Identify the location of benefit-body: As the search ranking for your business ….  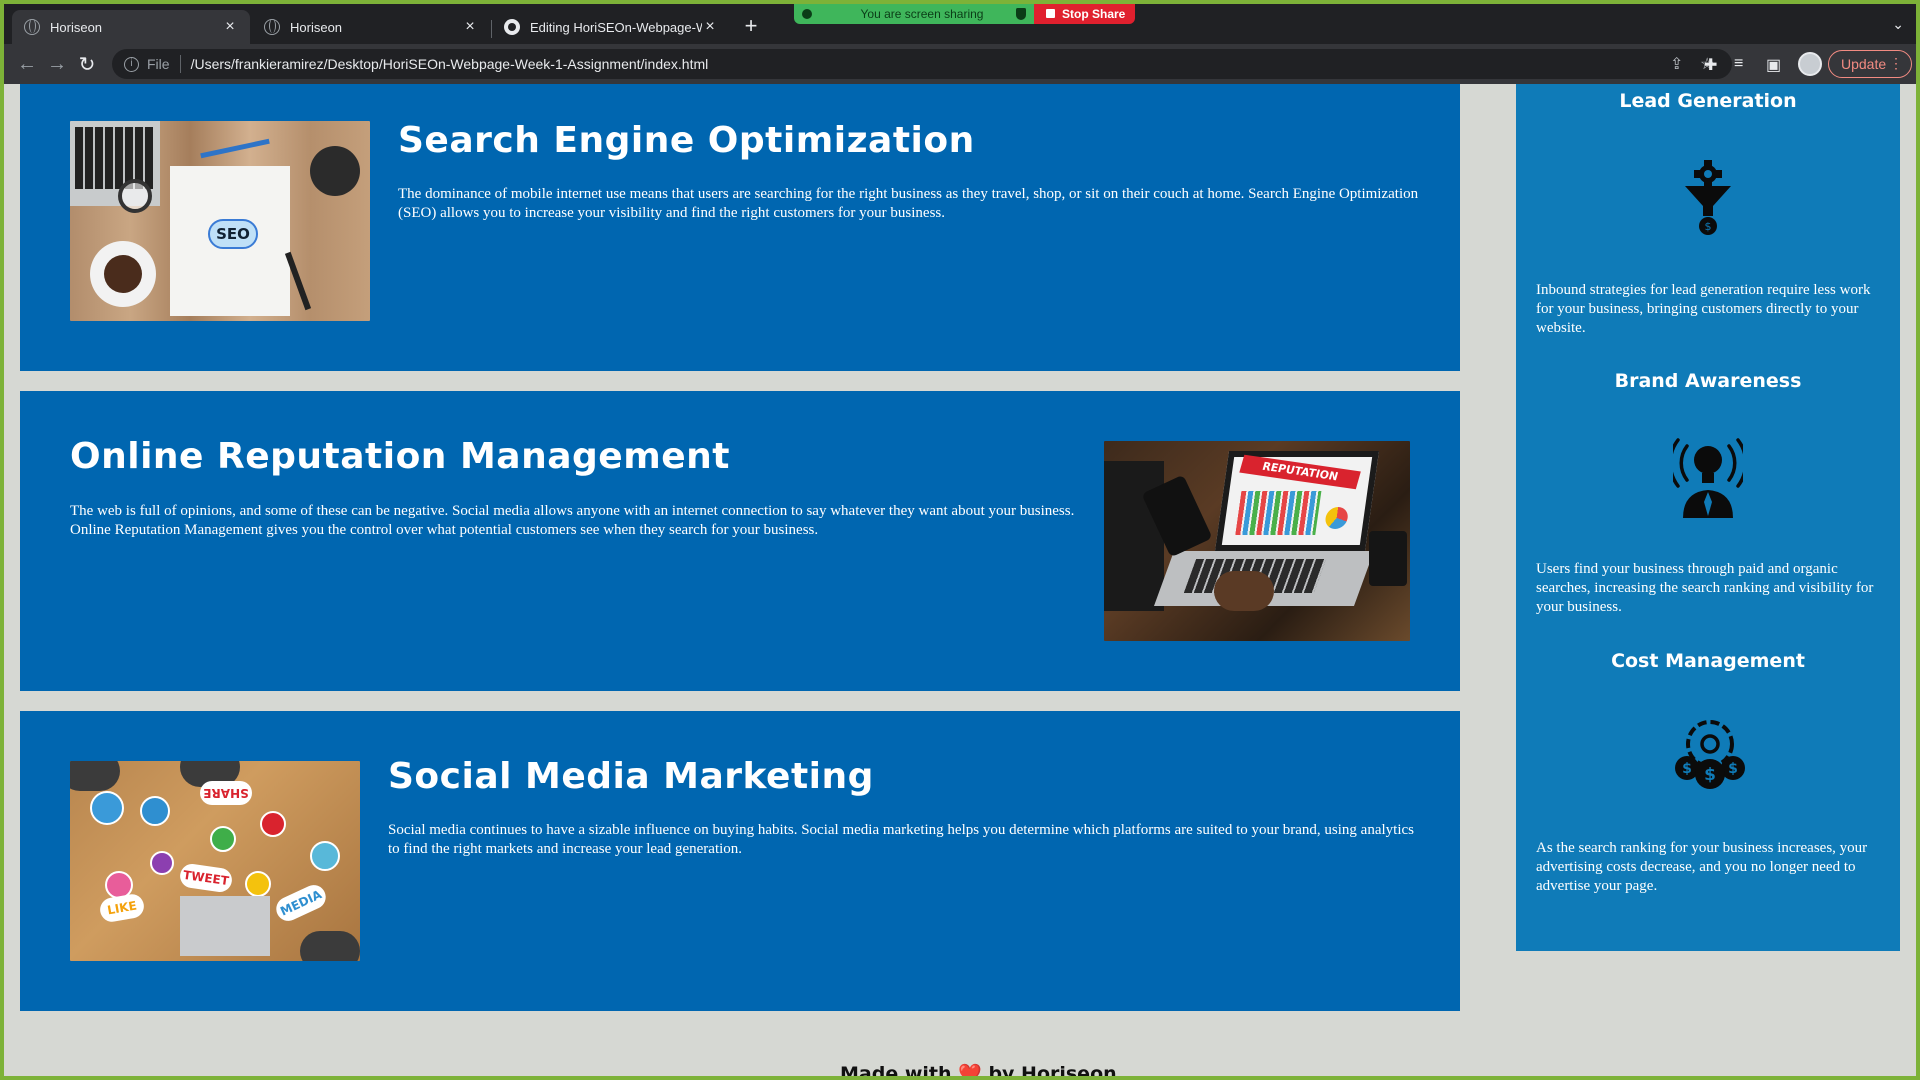
(1702, 867).